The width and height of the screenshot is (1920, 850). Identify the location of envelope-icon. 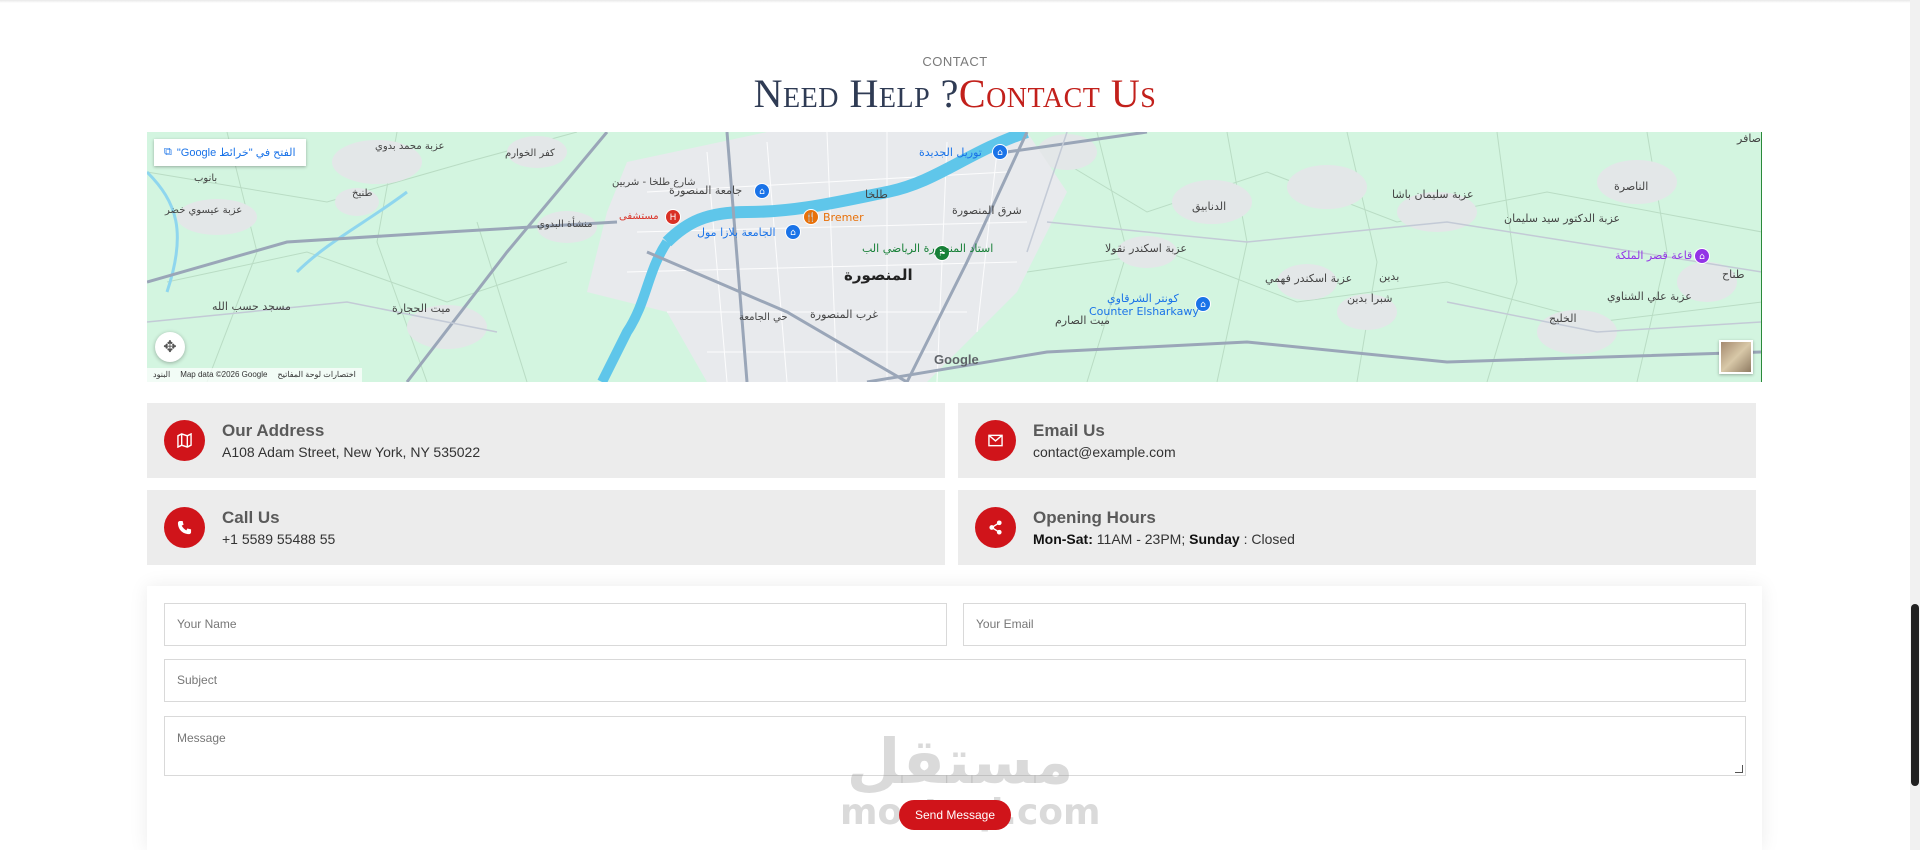
(995, 440).